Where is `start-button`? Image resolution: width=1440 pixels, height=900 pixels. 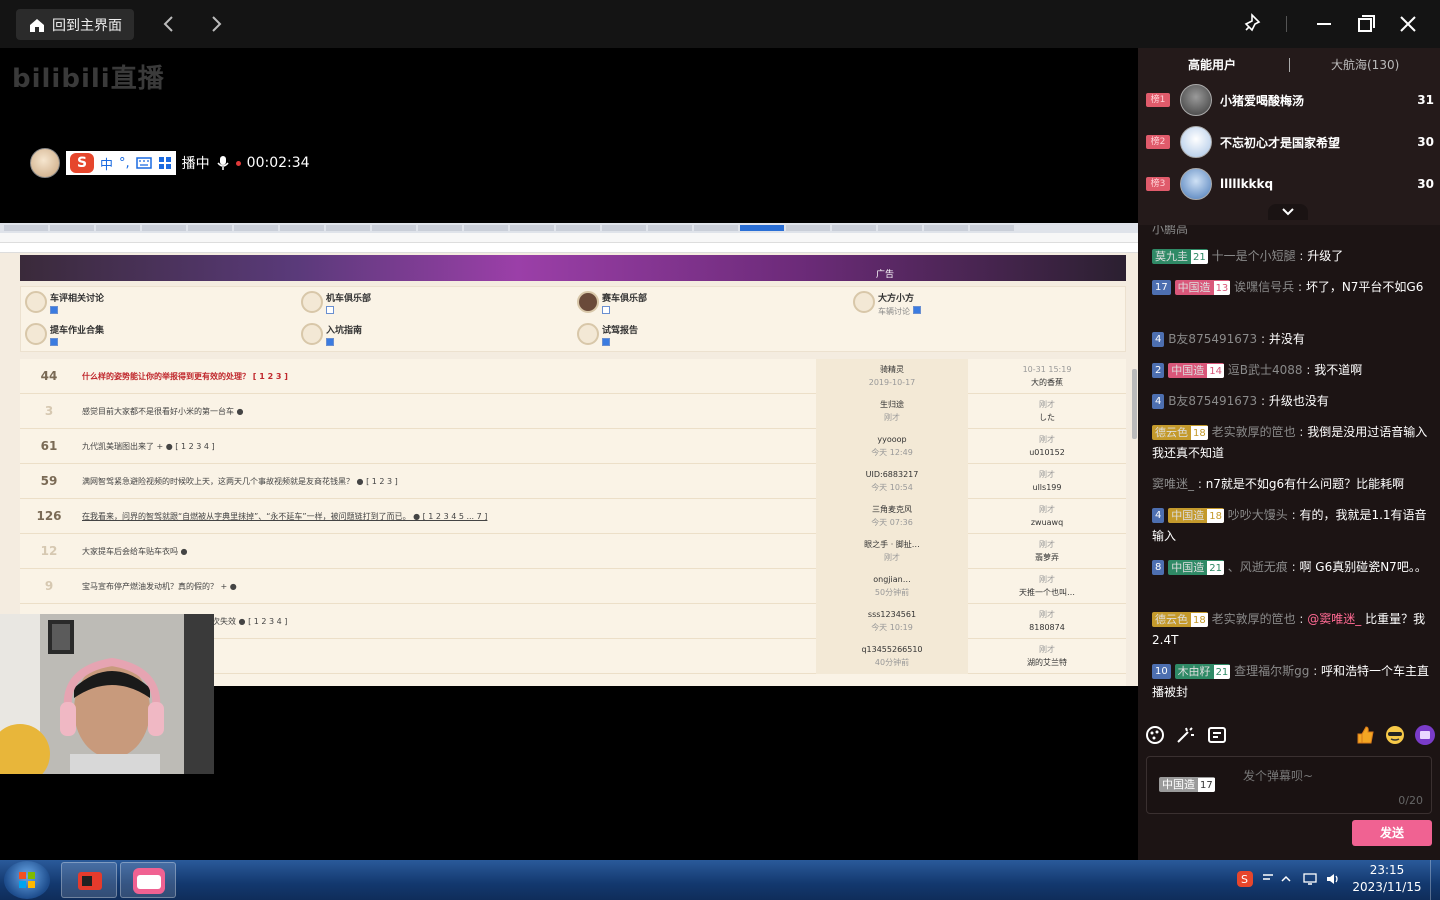
start-button is located at coordinates (27, 880).